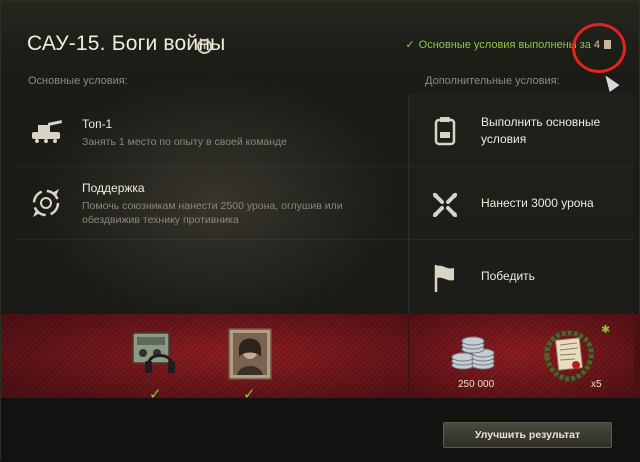  Describe the element at coordinates (410, 45) in the screenshot. I see `check-icon: ✓` at that location.